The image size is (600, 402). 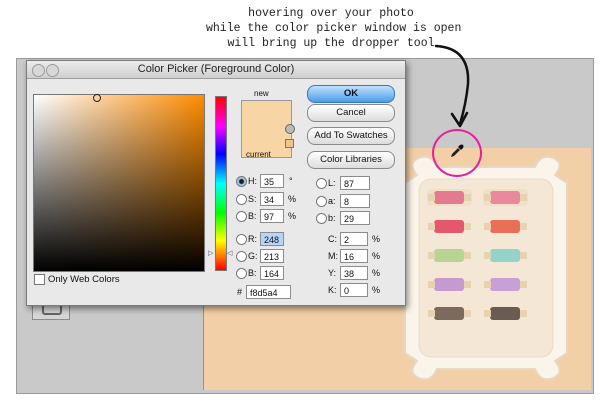 I want to click on cancel-button: Cancel, so click(x=351, y=113).